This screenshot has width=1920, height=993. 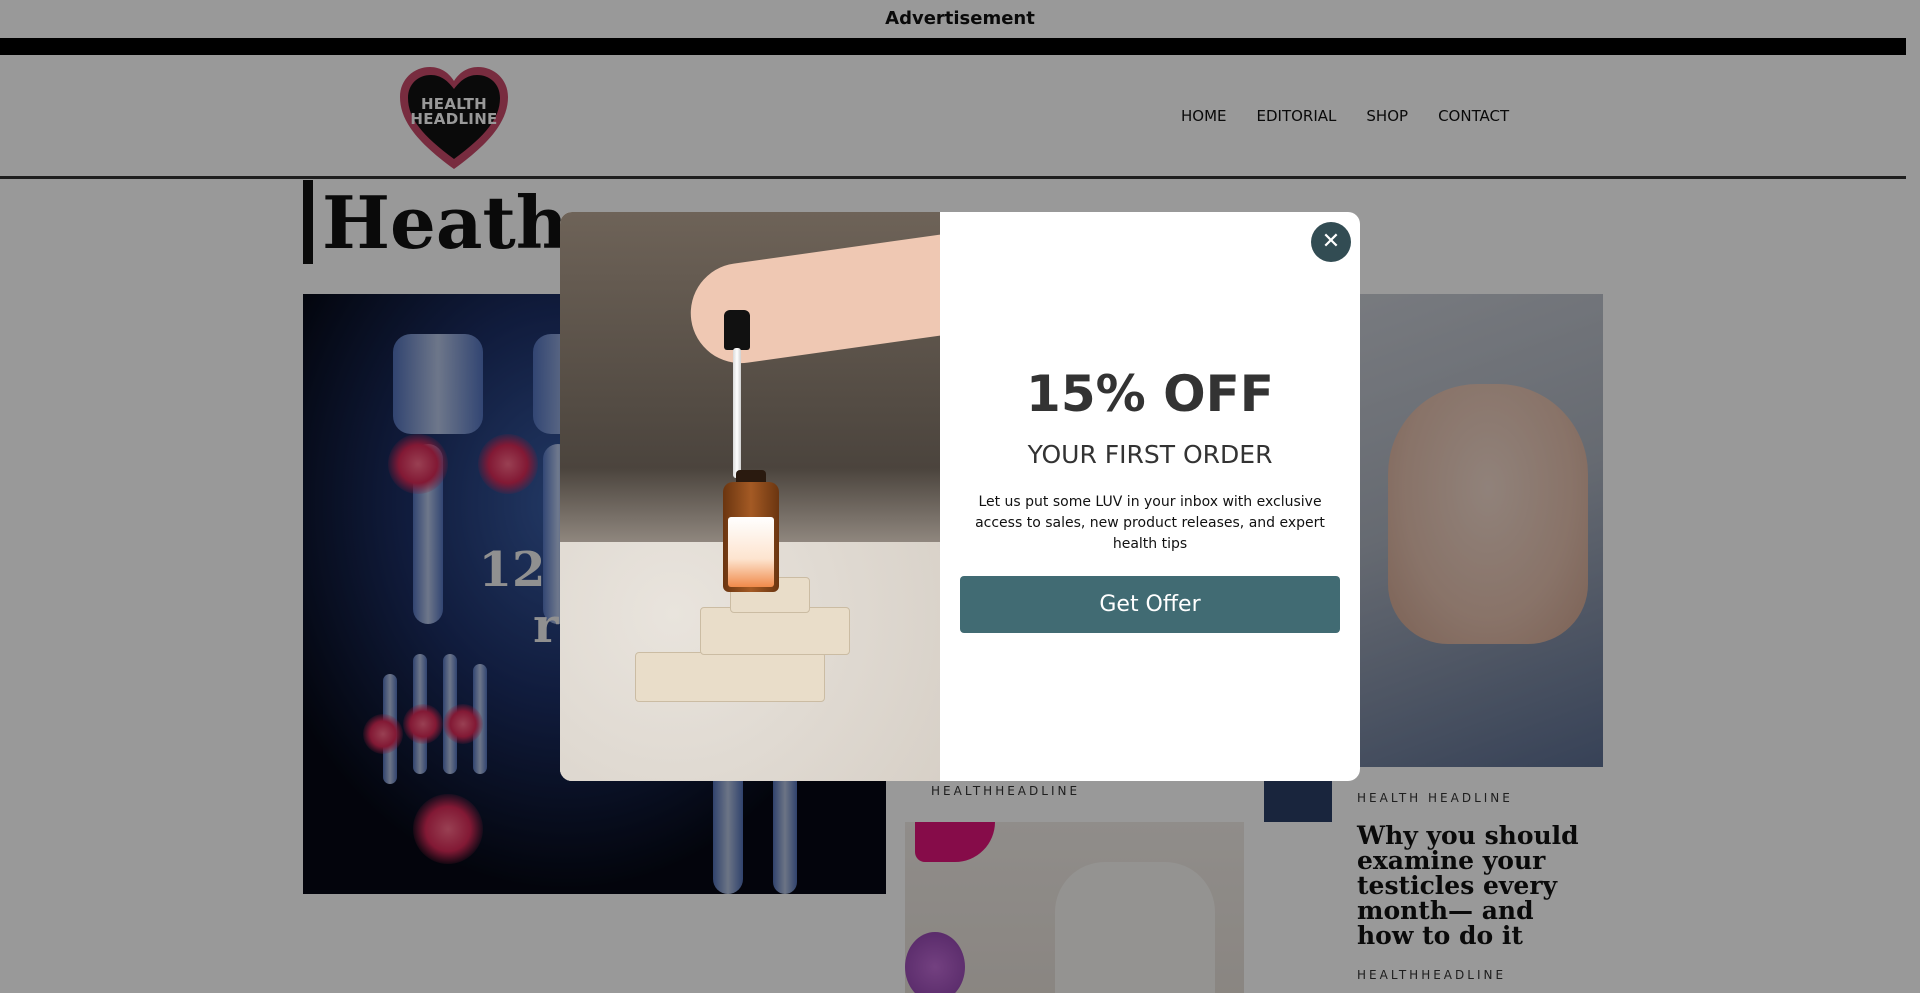 I want to click on offer-subtitle: YOUR FIRST ORDER, so click(x=1150, y=454).